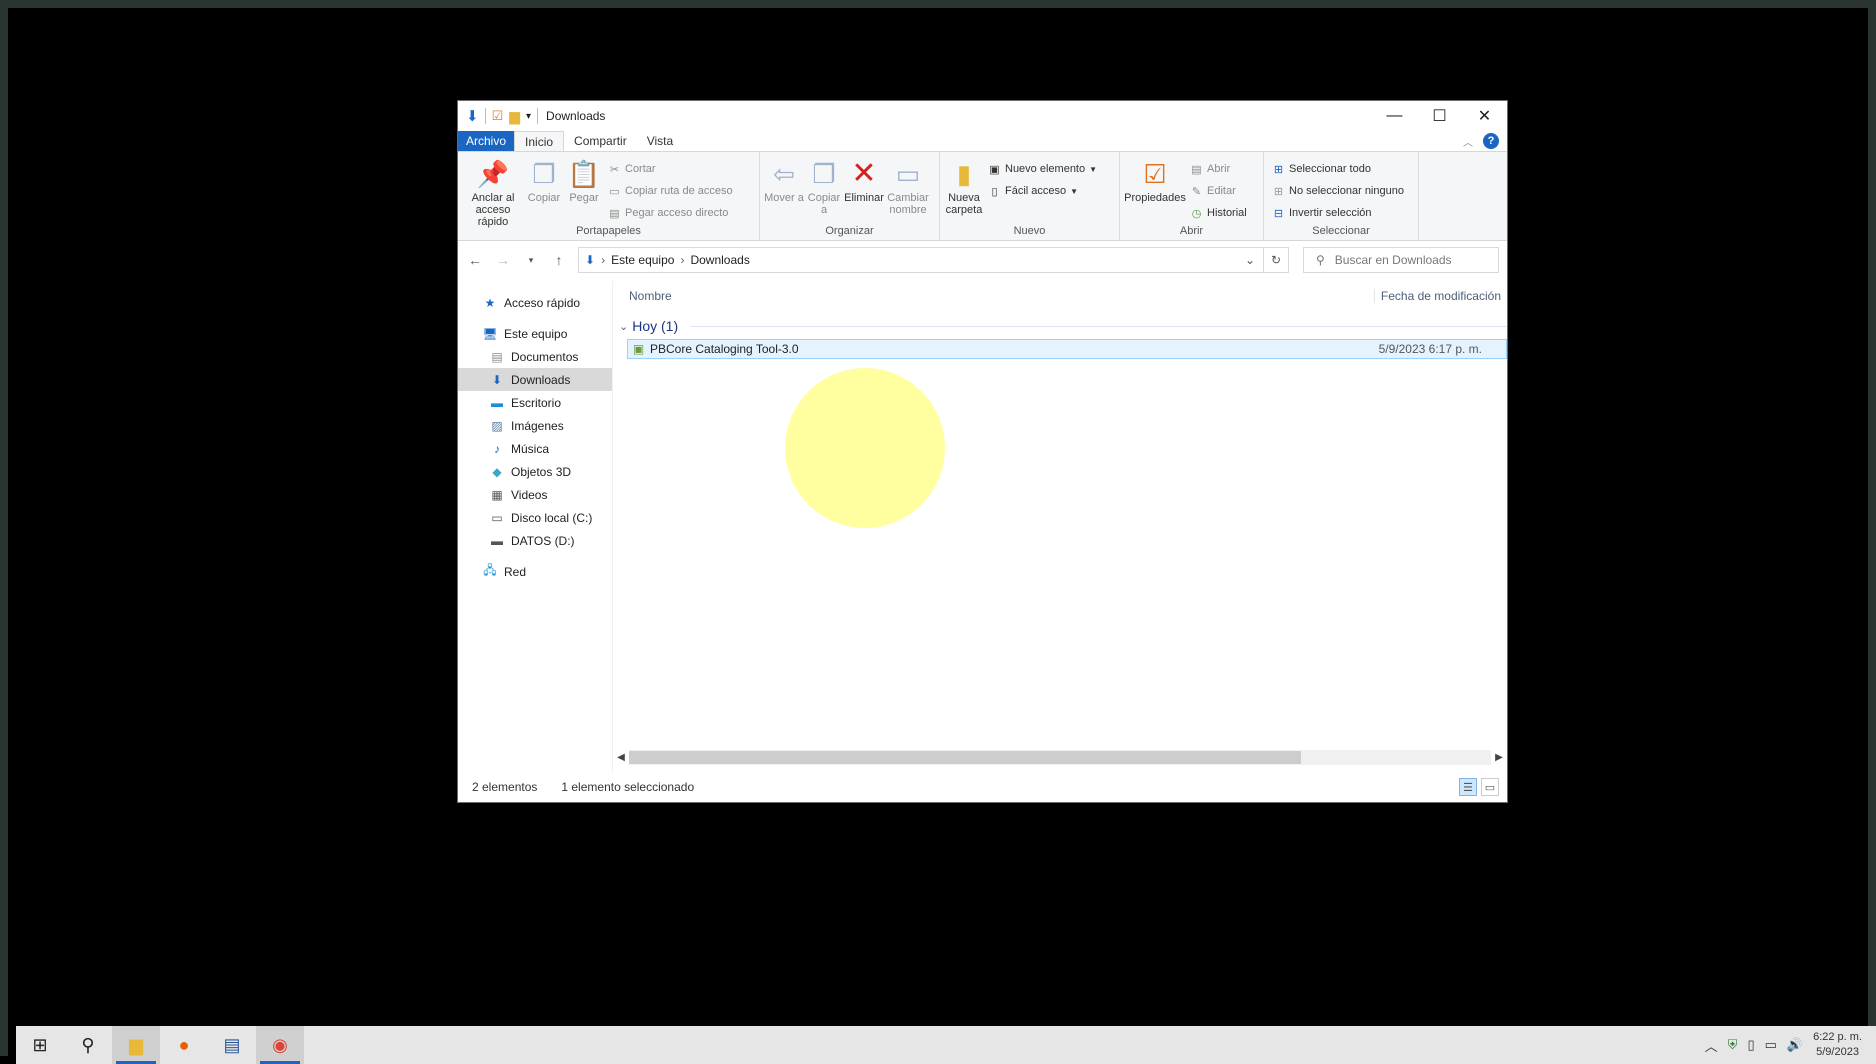 The image size is (1876, 1064). Describe the element at coordinates (864, 173) in the screenshot. I see `delete-x-icon: ✕` at that location.